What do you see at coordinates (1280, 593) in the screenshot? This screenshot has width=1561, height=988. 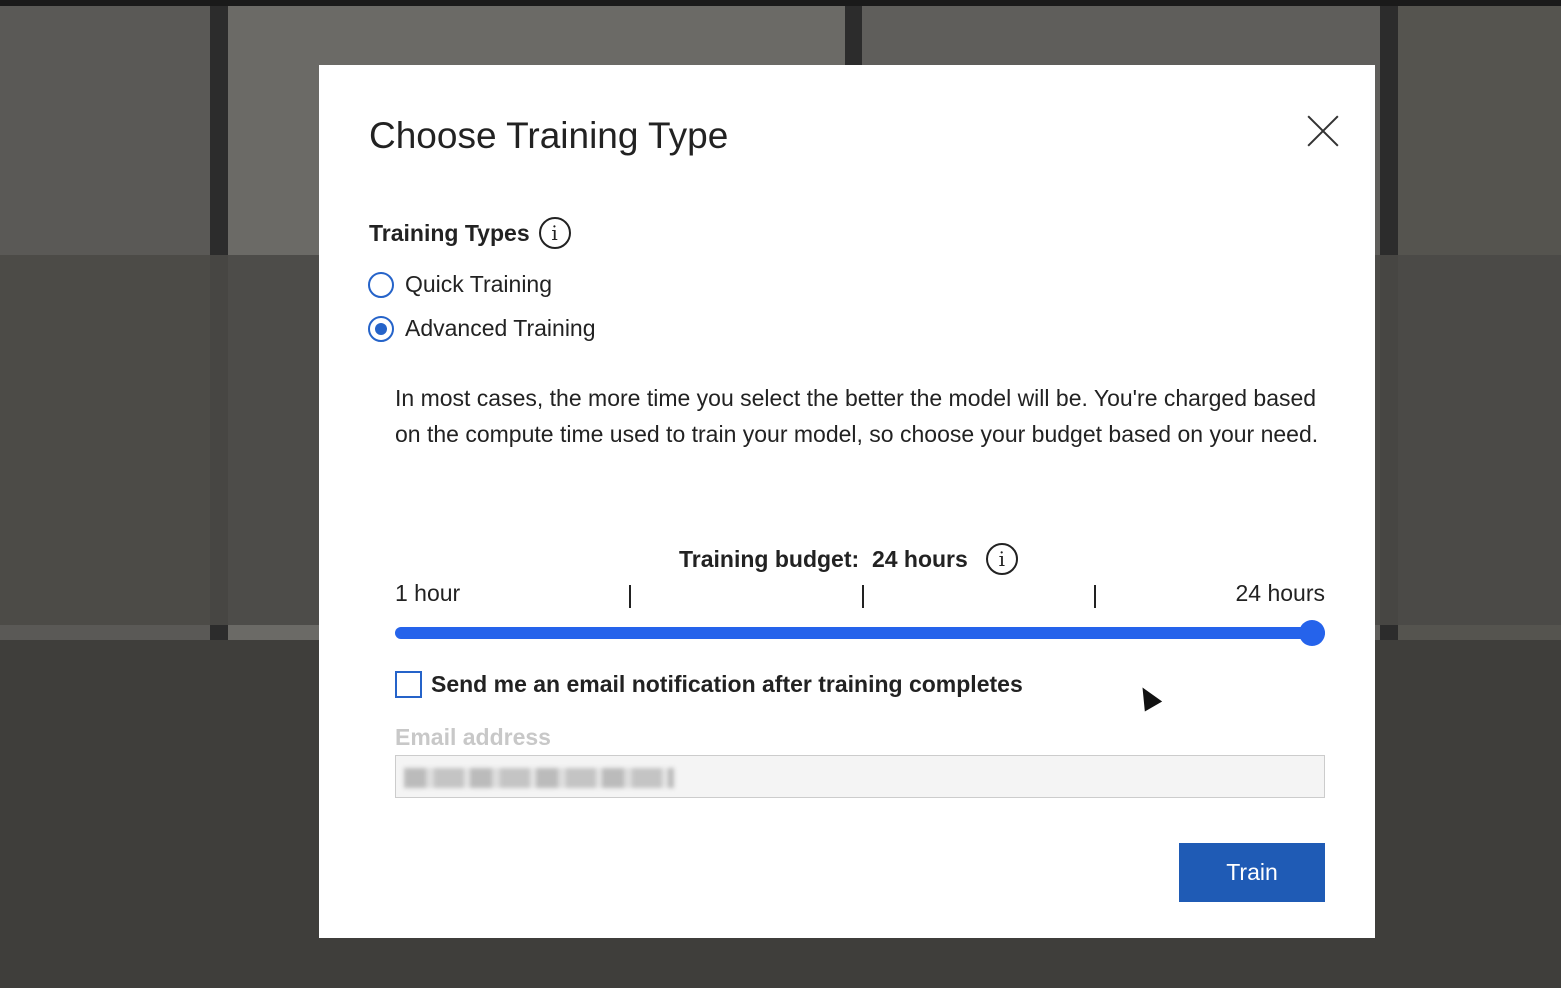 I see `slider-max-label: 24 hours` at bounding box center [1280, 593].